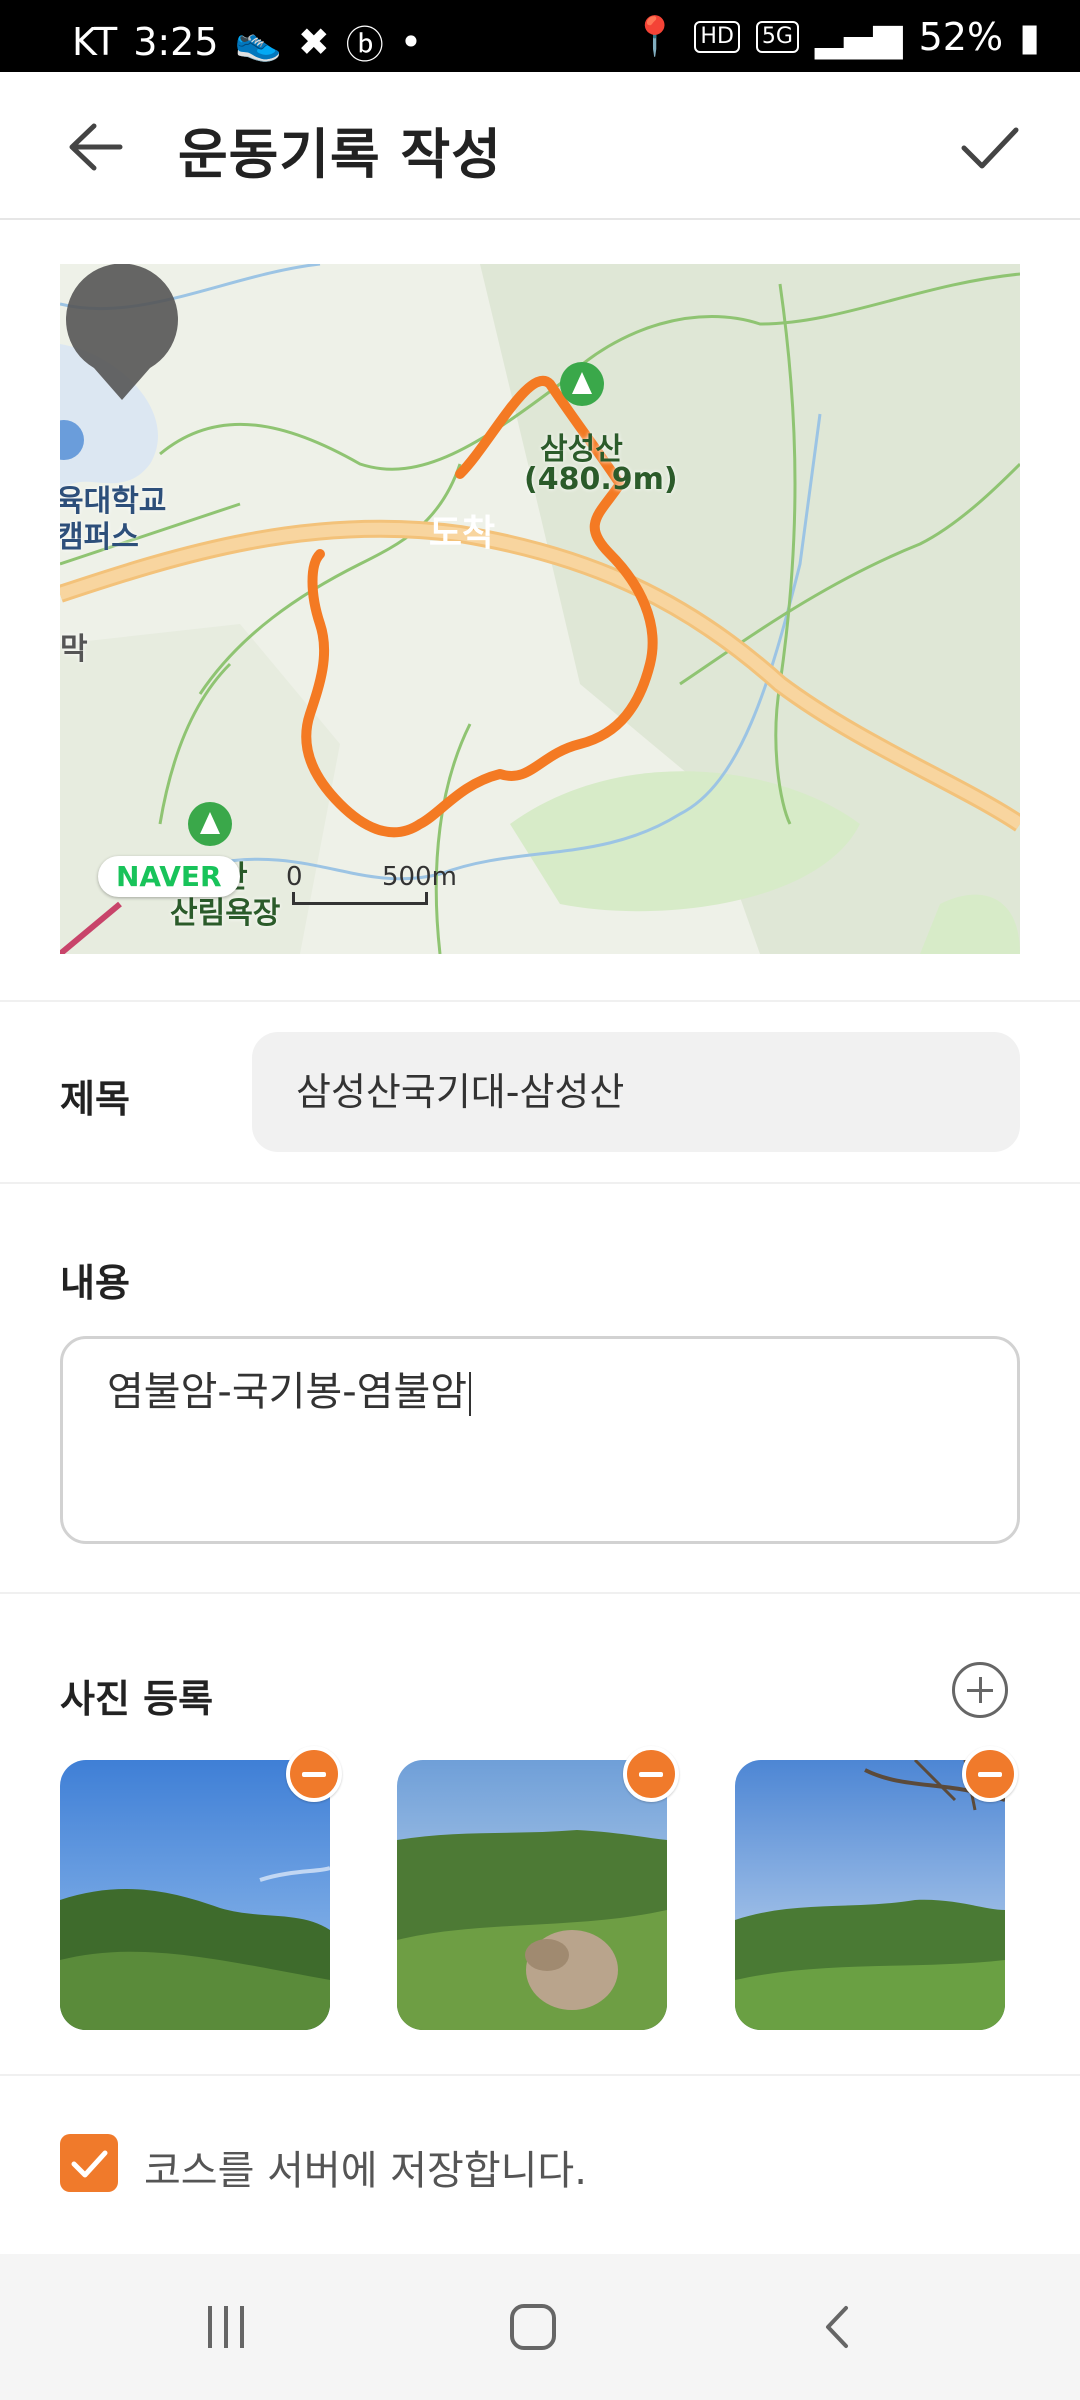 This screenshot has height=2400, width=1080. Describe the element at coordinates (99, 537) in the screenshot. I see `map-label-campus-2: 캠퍼스` at that location.